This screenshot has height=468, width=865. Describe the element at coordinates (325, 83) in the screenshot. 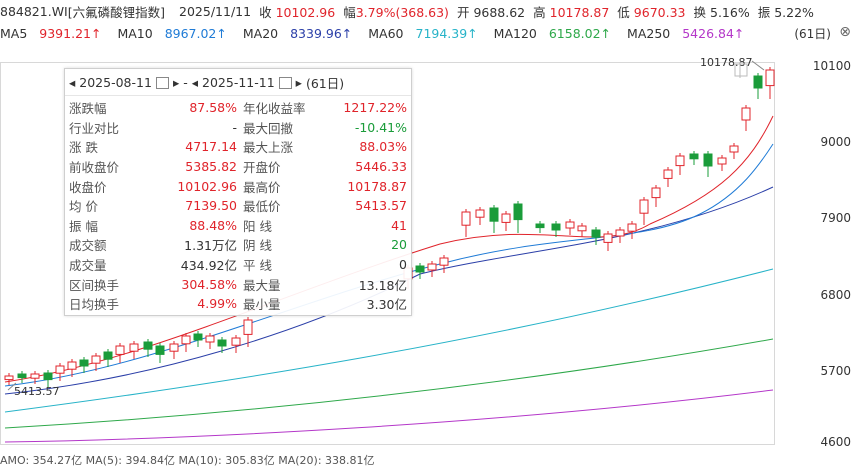

I see `day-count: (61日)` at that location.